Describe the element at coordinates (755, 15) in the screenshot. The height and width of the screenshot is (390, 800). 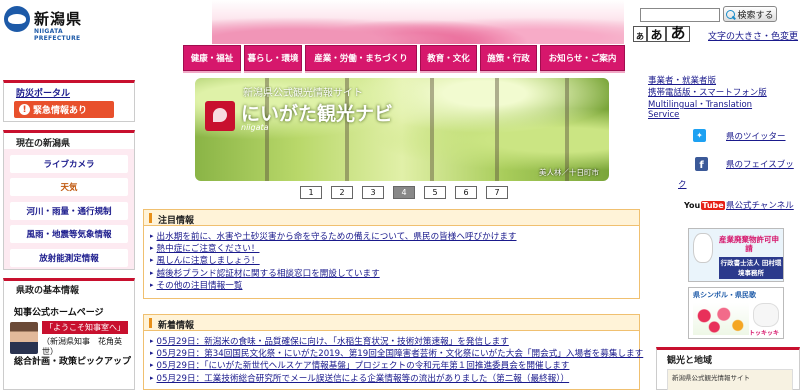
I see `search-button-label: 検索する` at that location.